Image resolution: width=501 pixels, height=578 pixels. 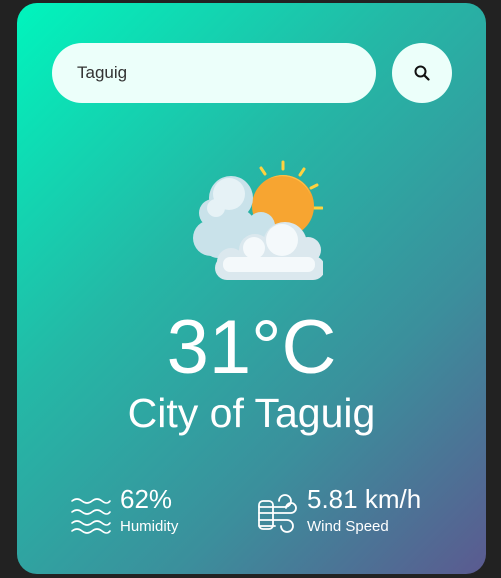 I want to click on search-input, so click(x=214, y=73).